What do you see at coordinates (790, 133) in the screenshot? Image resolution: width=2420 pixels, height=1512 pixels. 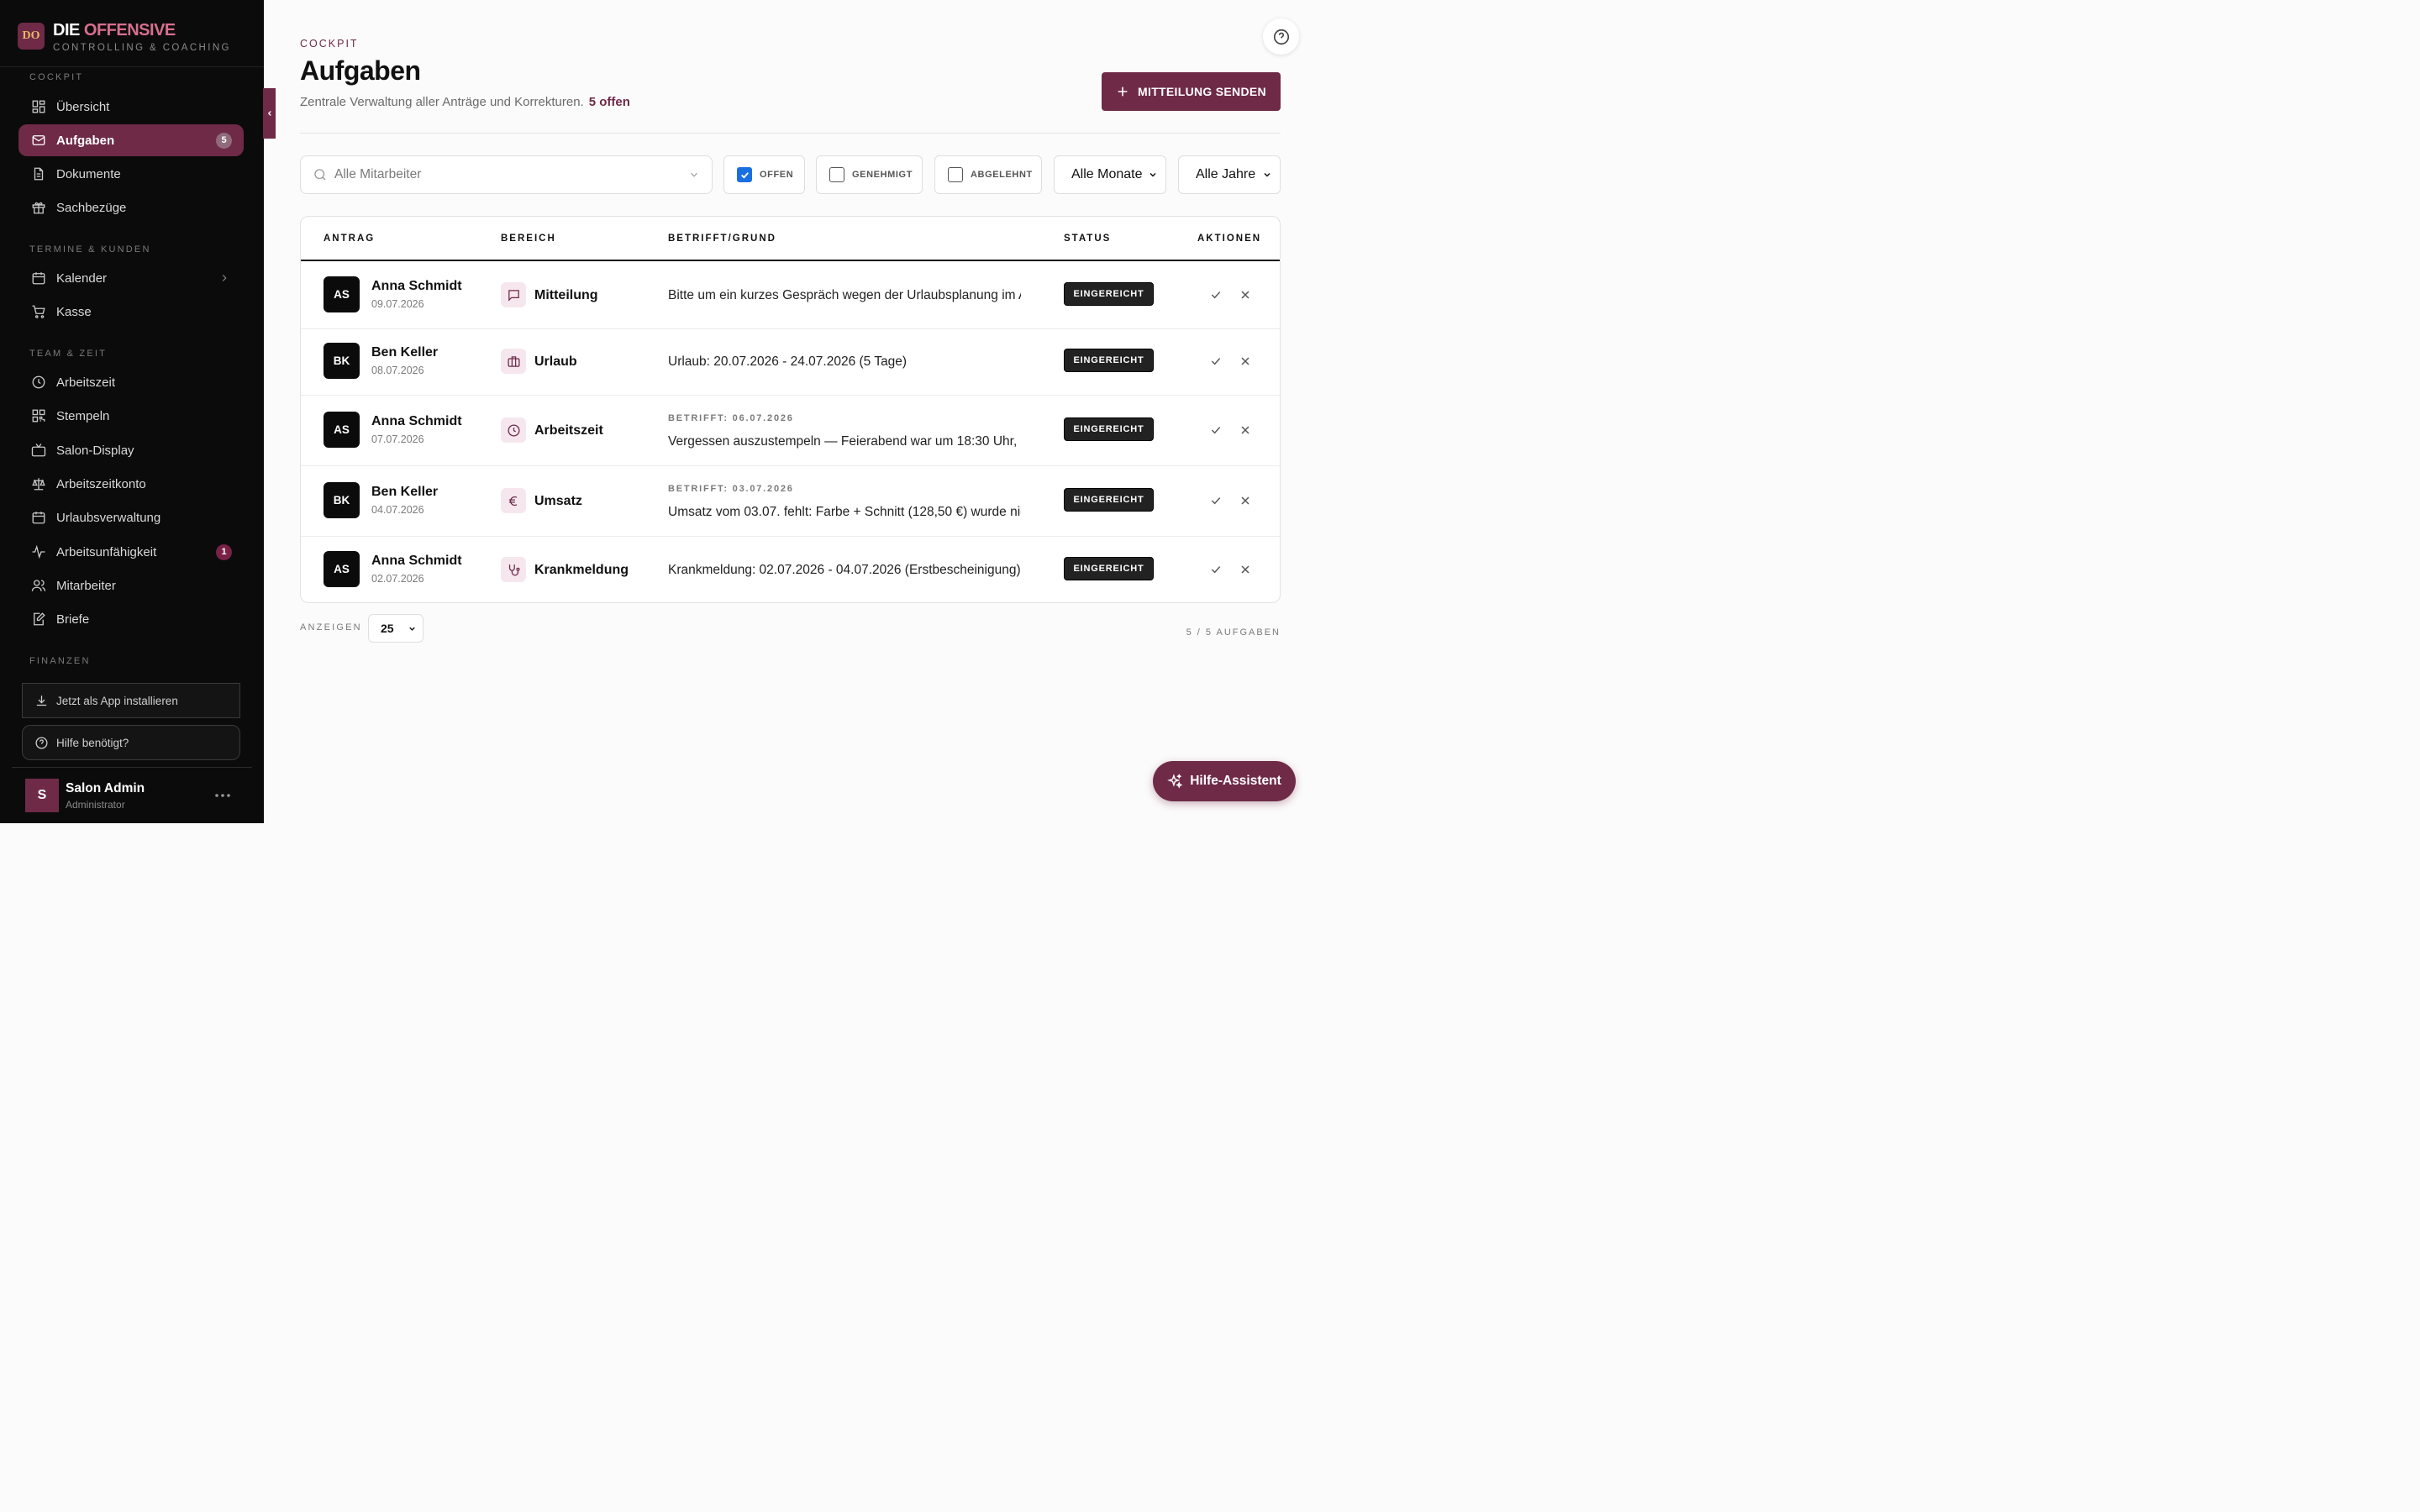 I see `header-divider` at bounding box center [790, 133].